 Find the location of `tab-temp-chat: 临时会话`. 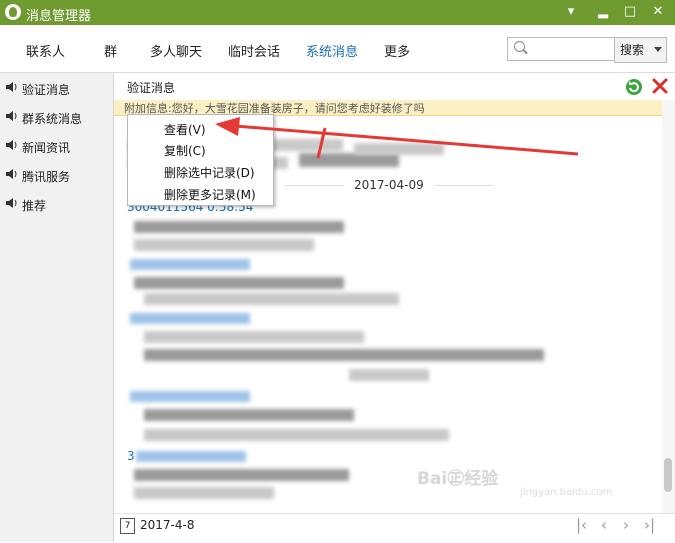

tab-temp-chat: 临时会话 is located at coordinates (254, 50).